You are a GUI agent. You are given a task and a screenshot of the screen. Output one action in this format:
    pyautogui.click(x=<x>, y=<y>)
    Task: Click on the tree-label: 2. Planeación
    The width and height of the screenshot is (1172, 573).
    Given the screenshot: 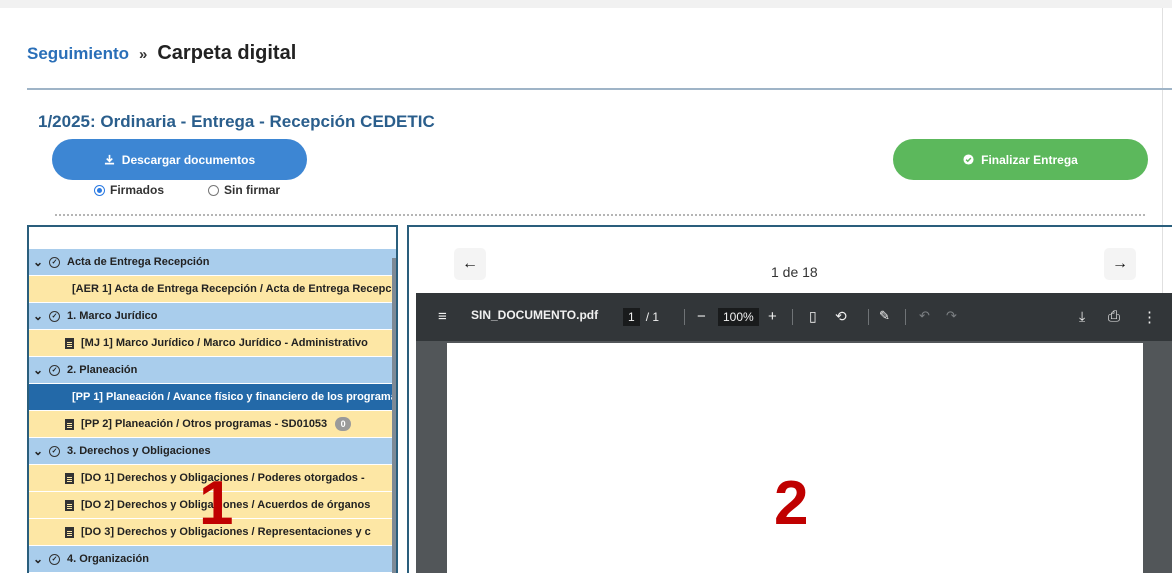 What is the action you would take?
    pyautogui.click(x=102, y=370)
    